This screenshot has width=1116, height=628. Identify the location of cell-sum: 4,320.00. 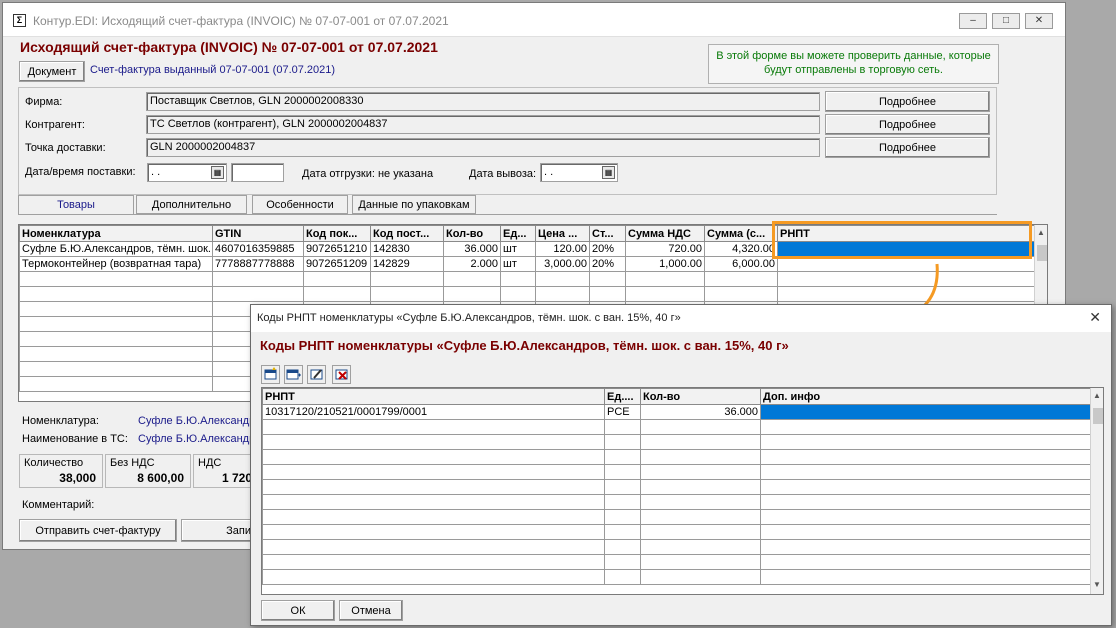
(741, 249).